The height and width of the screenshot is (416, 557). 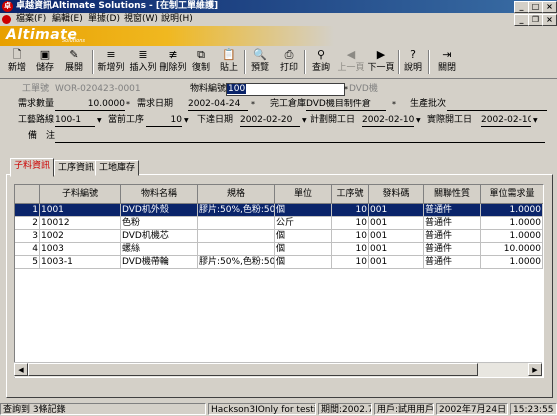 I want to click on next-page-button: ▶ 下一頁, so click(x=381, y=62).